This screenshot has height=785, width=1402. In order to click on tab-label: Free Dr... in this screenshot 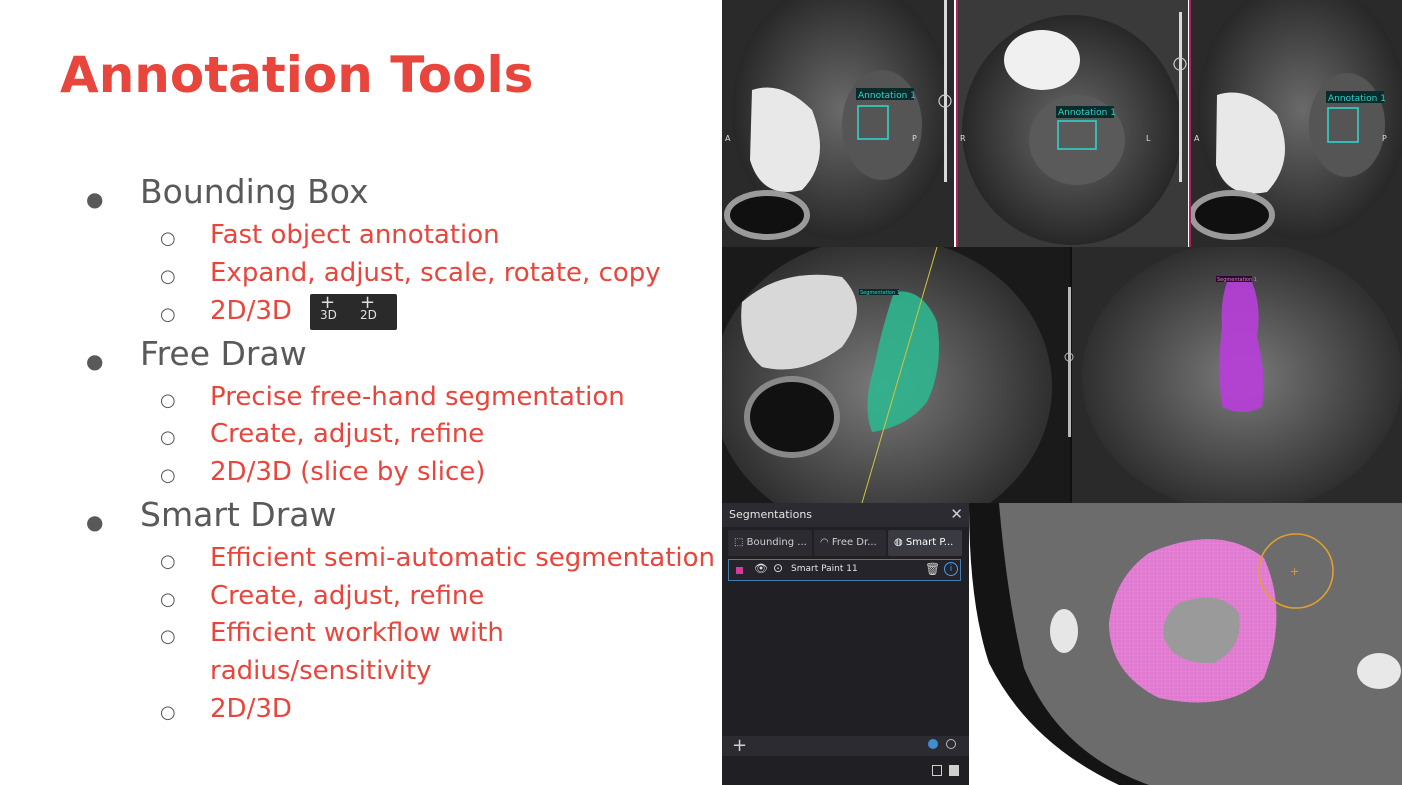, I will do `click(854, 542)`.